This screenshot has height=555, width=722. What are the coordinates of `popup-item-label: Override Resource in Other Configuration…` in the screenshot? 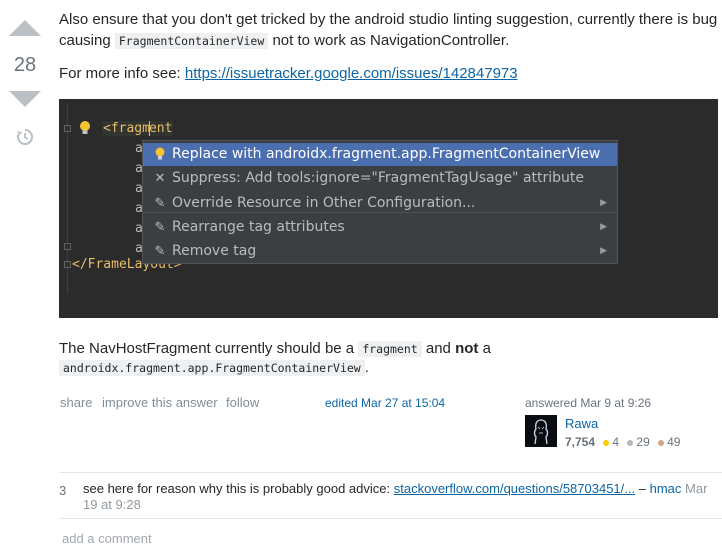 It's located at (324, 203).